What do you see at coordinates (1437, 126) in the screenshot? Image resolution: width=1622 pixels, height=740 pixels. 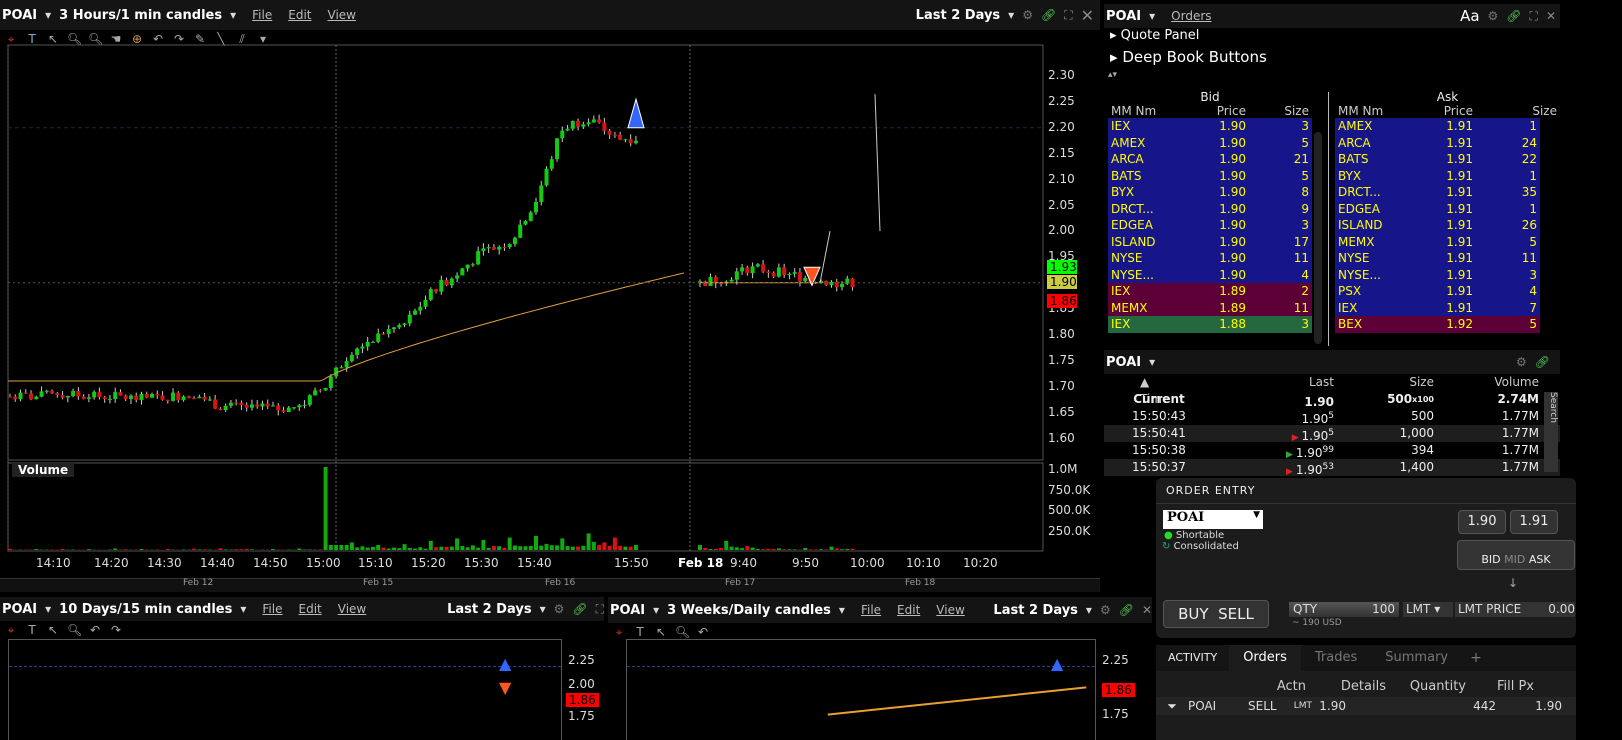 I see `ask-row: AMEX 1.91 1` at bounding box center [1437, 126].